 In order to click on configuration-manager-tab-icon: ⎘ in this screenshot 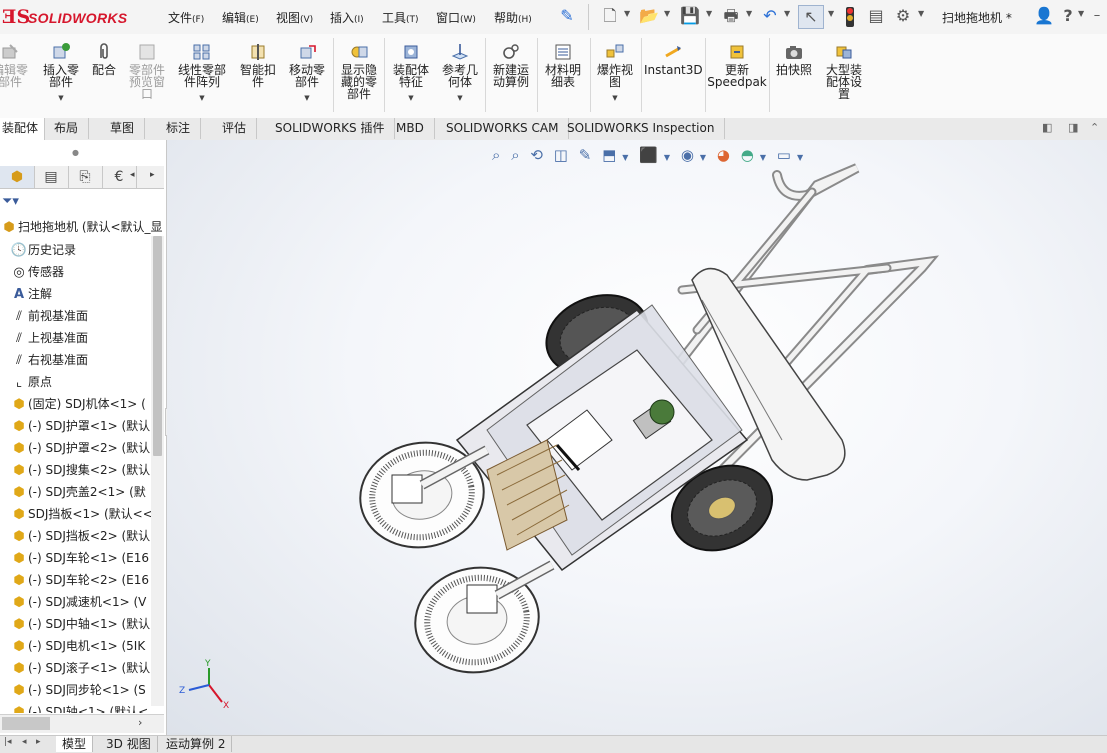, I will do `click(85, 177)`.